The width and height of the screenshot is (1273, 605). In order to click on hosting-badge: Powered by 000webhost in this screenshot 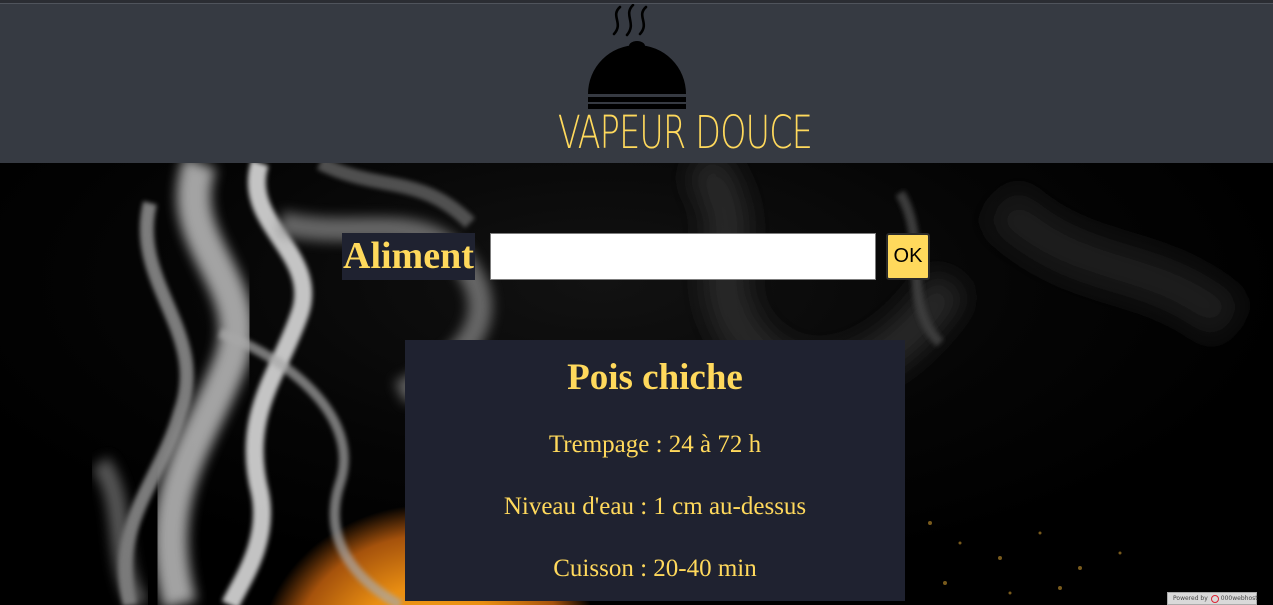, I will do `click(1212, 598)`.